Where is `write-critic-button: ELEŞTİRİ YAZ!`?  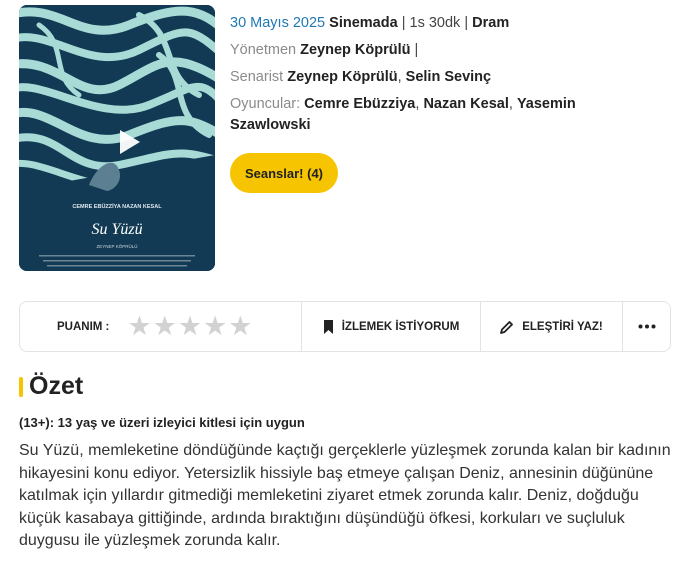
write-critic-button: ELEŞTİRİ YAZ! is located at coordinates (552, 326).